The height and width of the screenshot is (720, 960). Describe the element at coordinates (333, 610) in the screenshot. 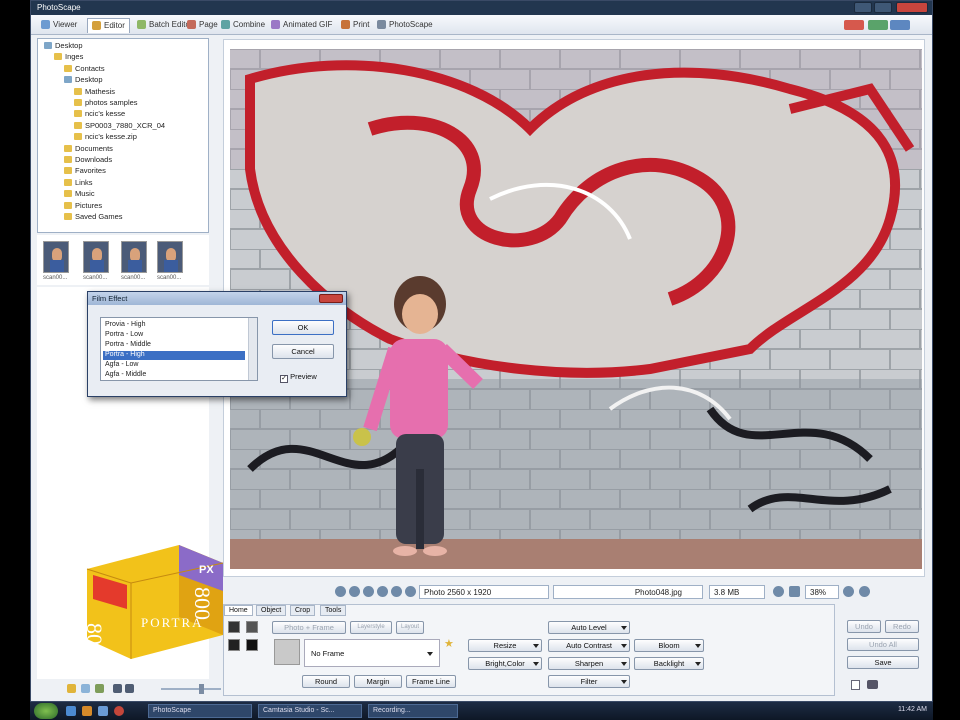

I see `tab-tools: Tools` at that location.